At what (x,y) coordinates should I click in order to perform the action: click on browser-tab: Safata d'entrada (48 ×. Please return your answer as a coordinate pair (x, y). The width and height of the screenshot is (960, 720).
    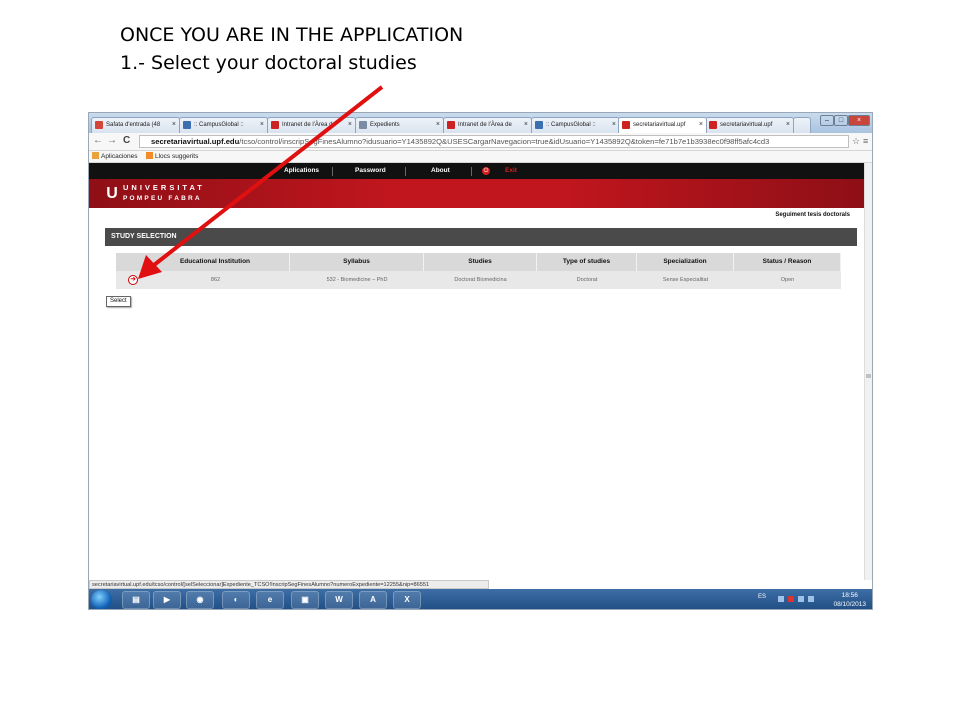
    Looking at the image, I should click on (135, 125).